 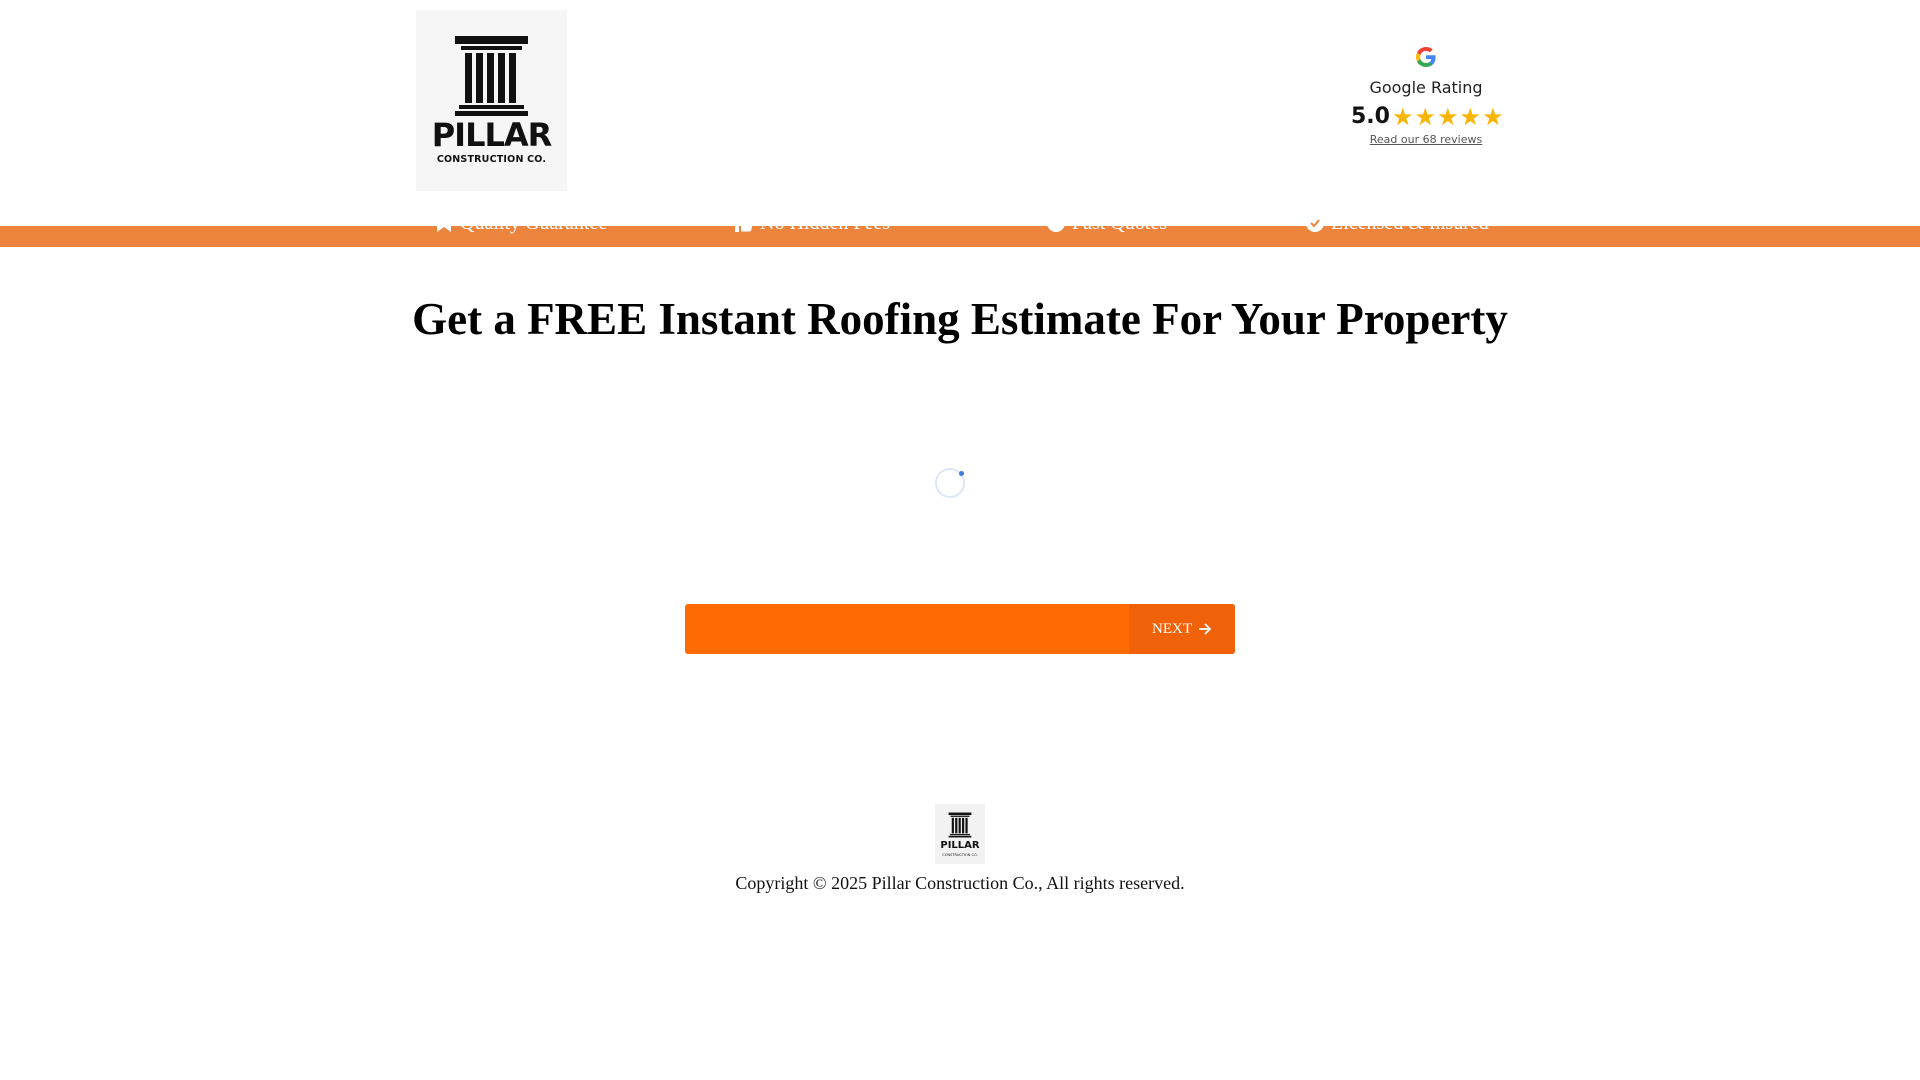 I want to click on trust-item-licensed: Licensed & Insured, so click(x=1397, y=223).